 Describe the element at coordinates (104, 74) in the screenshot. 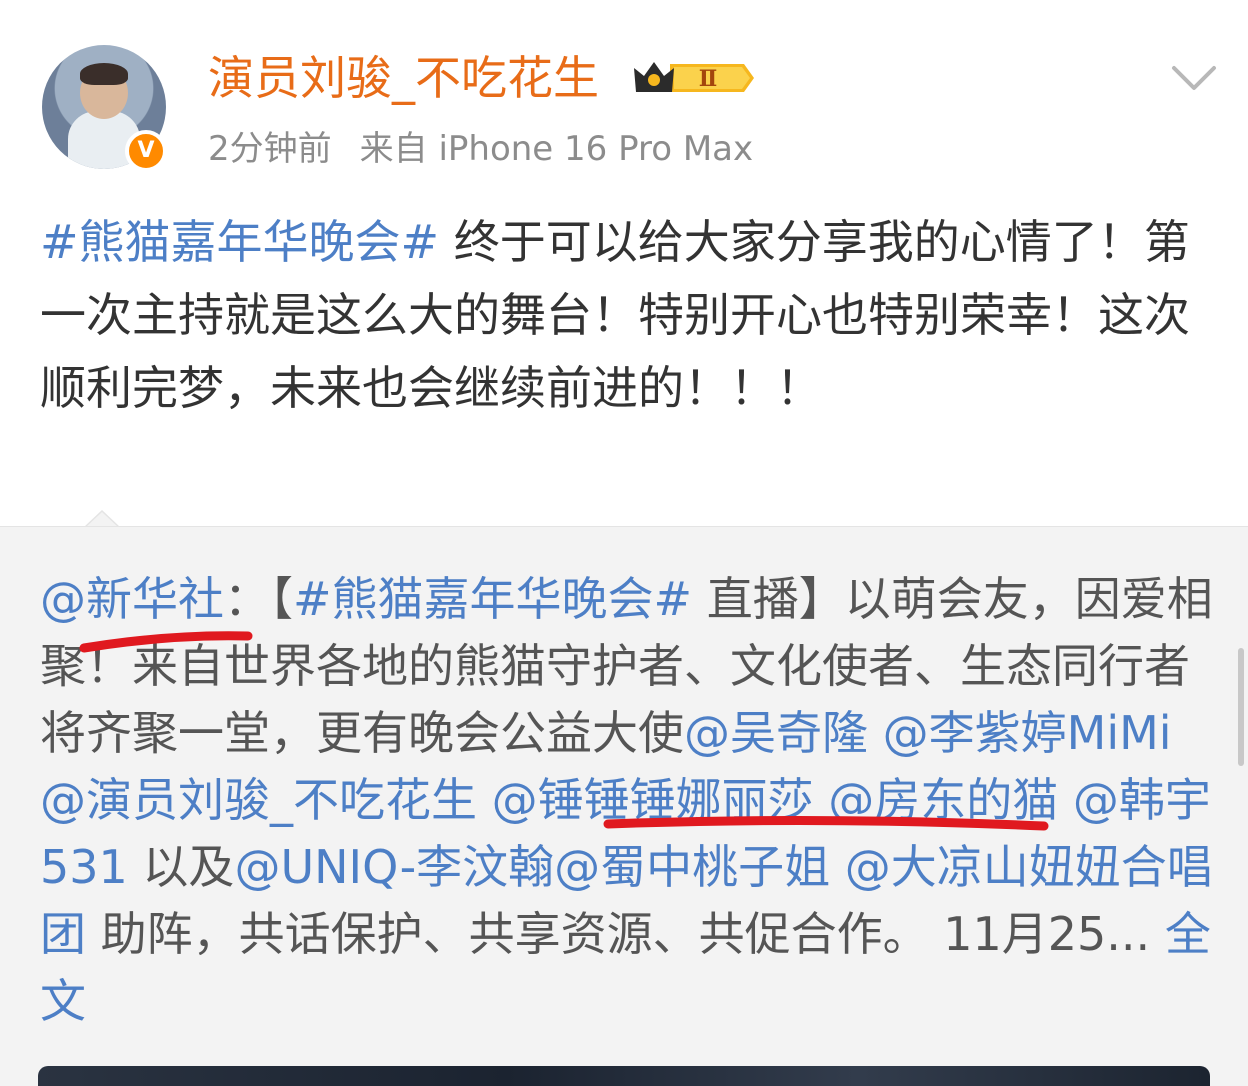

I see `avatar-photo-hair` at that location.